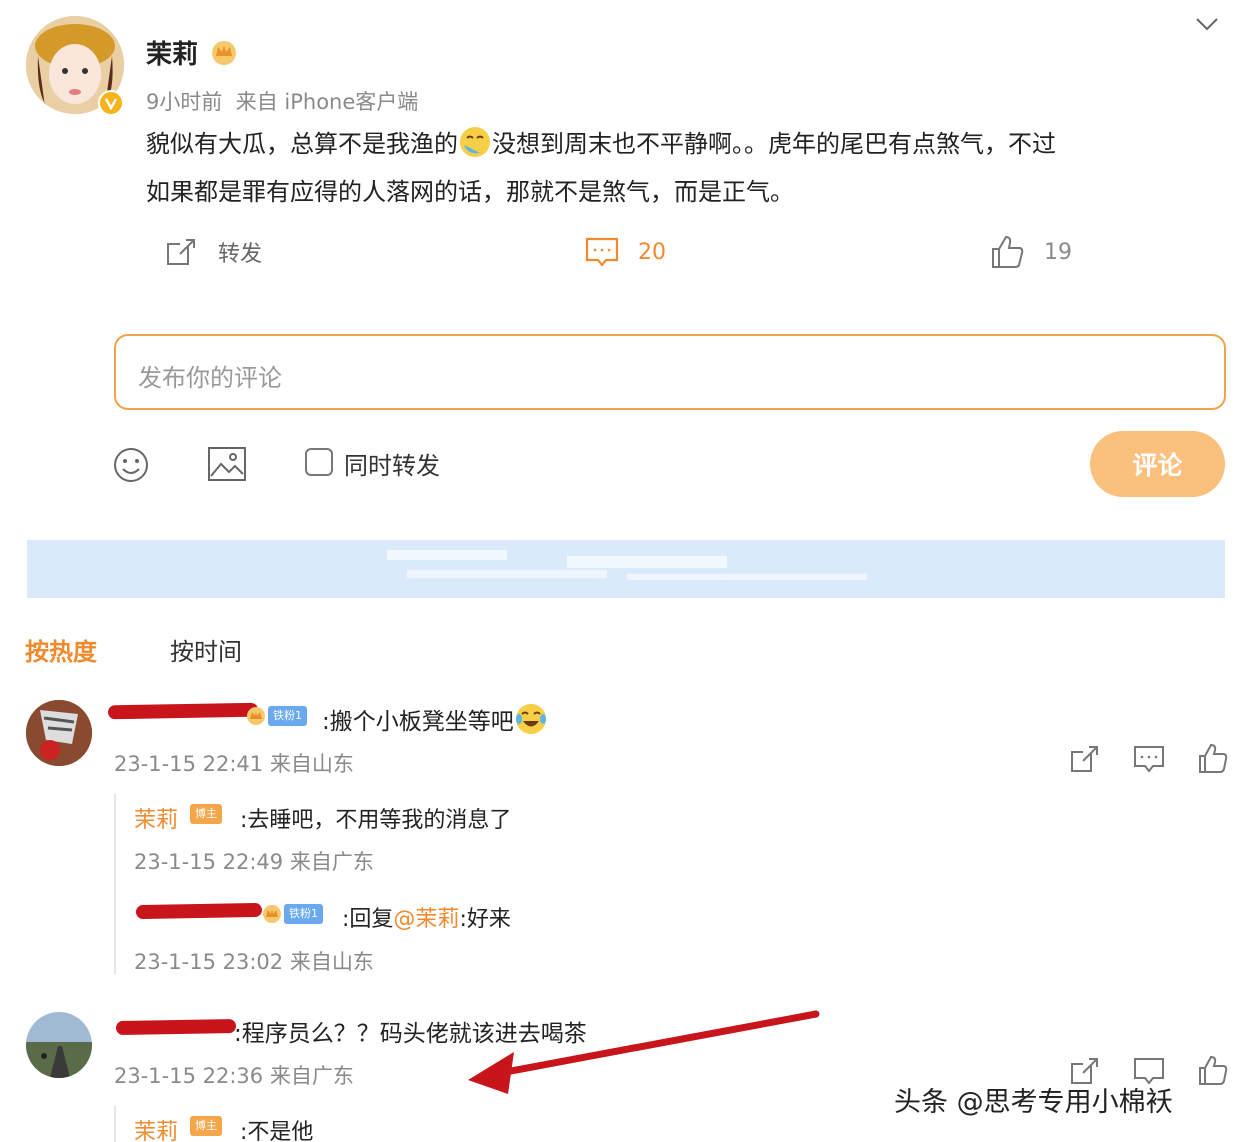 This screenshot has width=1246, height=1142. I want to click on submit-comment-label: 评论, so click(1157, 465).